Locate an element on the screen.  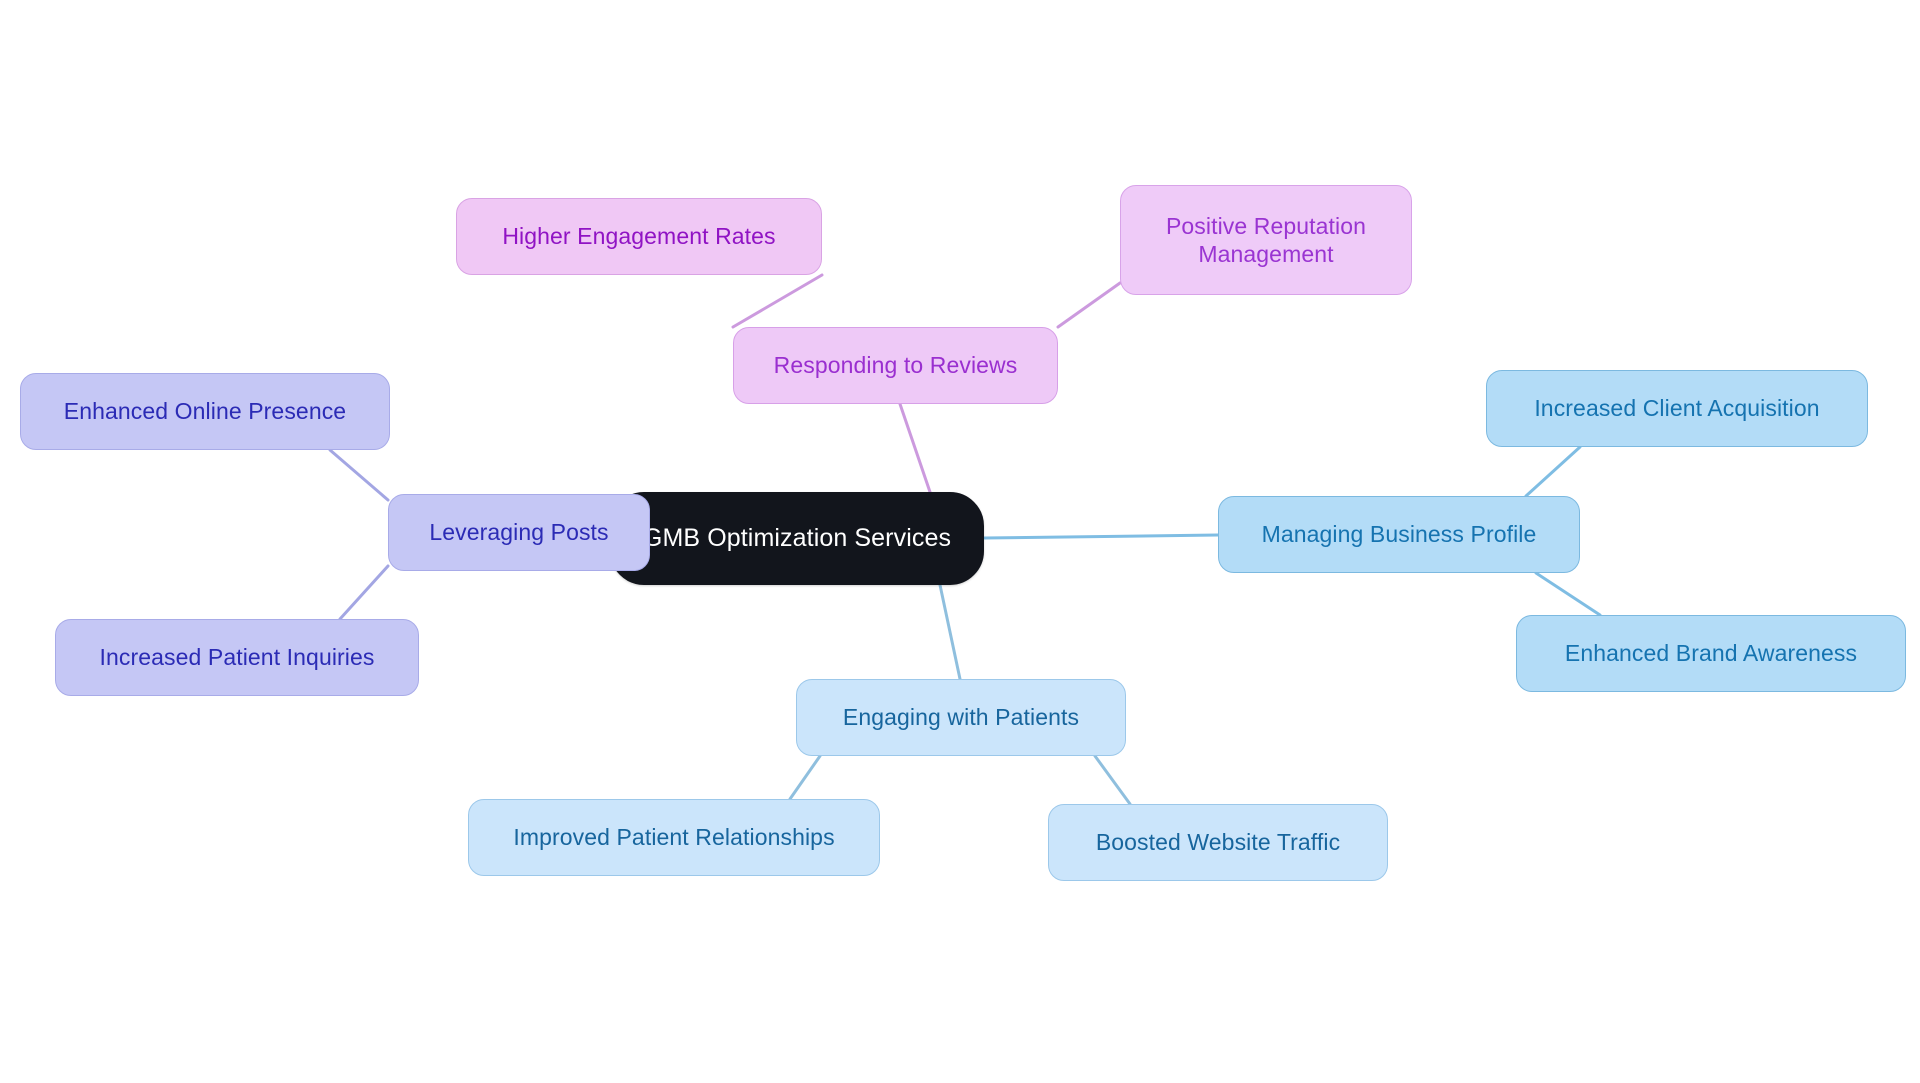
node-increased-patient-inquiries: Increased Patient Inquiries is located at coordinates (237, 657).